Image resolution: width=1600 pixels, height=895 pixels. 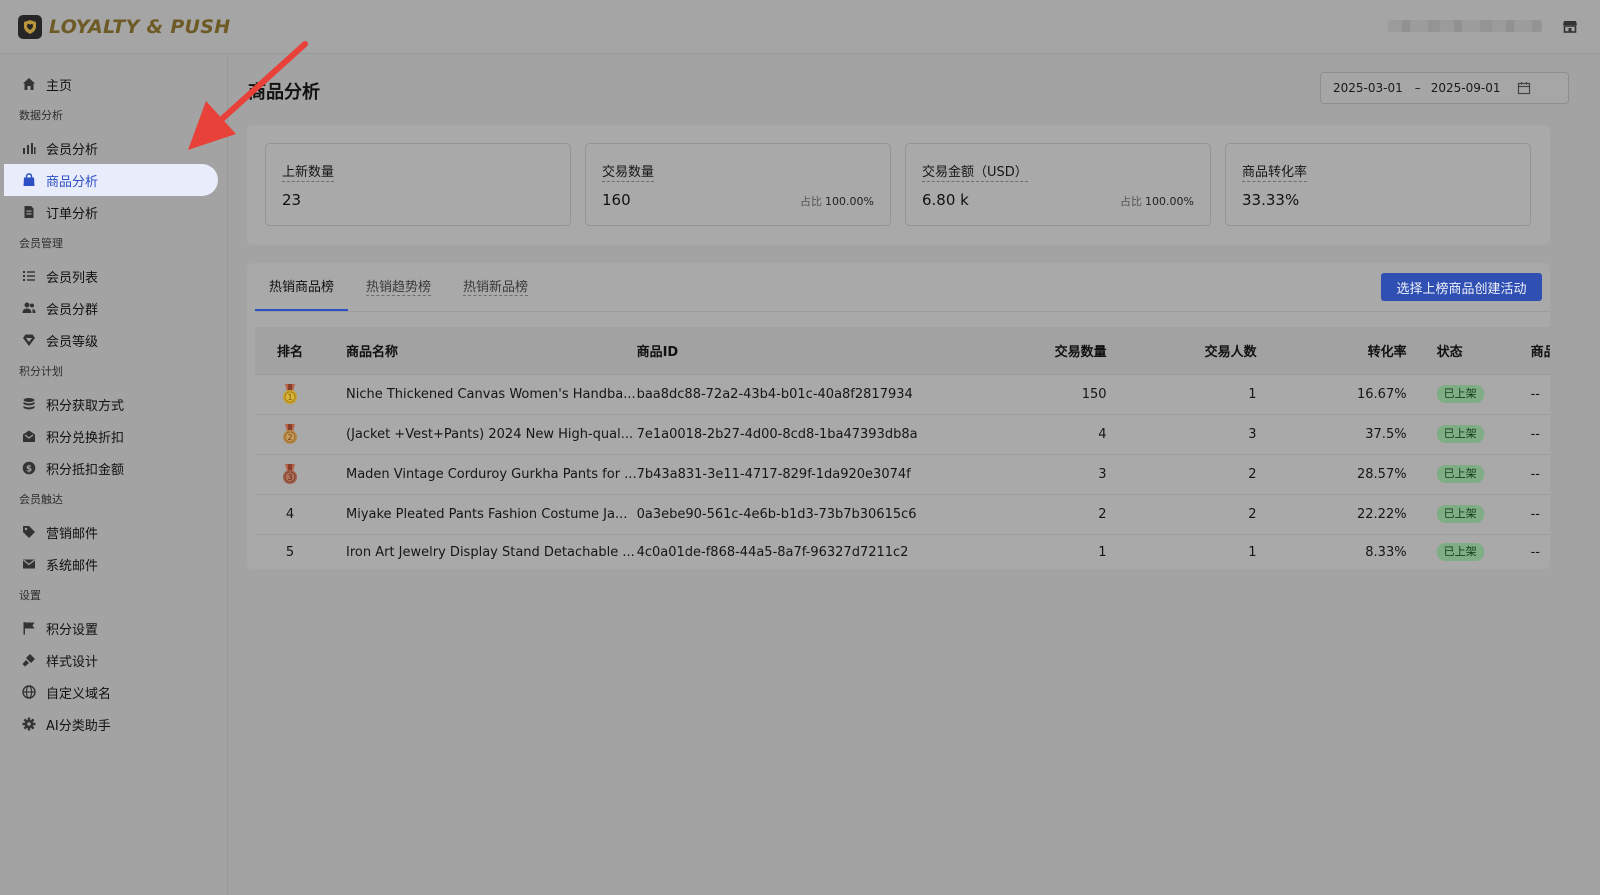 What do you see at coordinates (113, 148) in the screenshot?
I see `sidebar-item-member-analysis: 会员分析` at bounding box center [113, 148].